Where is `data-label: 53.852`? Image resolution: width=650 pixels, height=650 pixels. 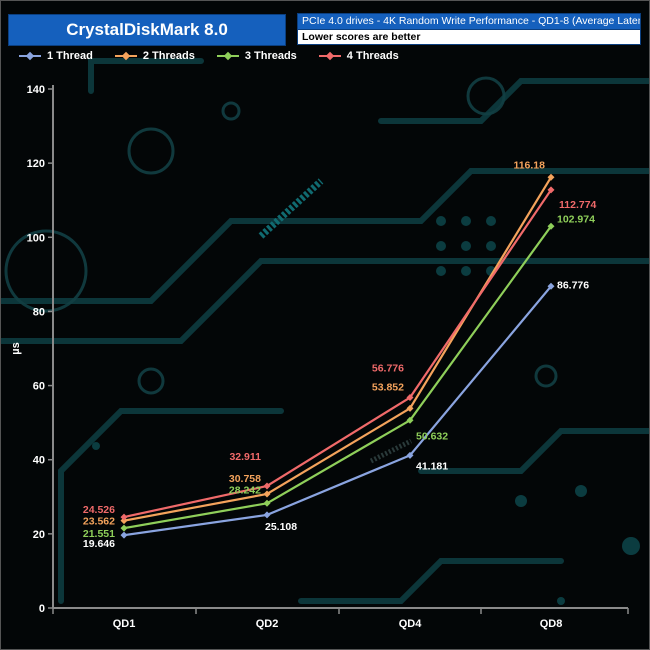
data-label: 53.852 is located at coordinates (388, 387).